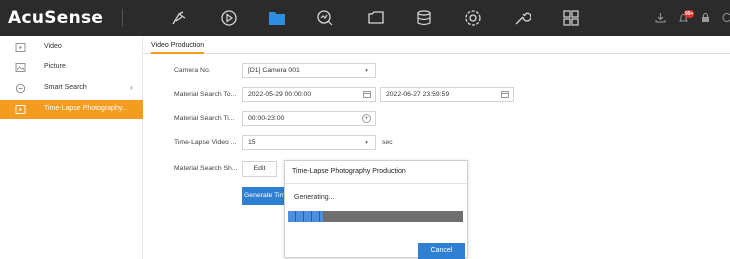 Image resolution: width=730 pixels, height=259 pixels. I want to click on dialog-title: Time-Lapse Photography Production, so click(349, 171).